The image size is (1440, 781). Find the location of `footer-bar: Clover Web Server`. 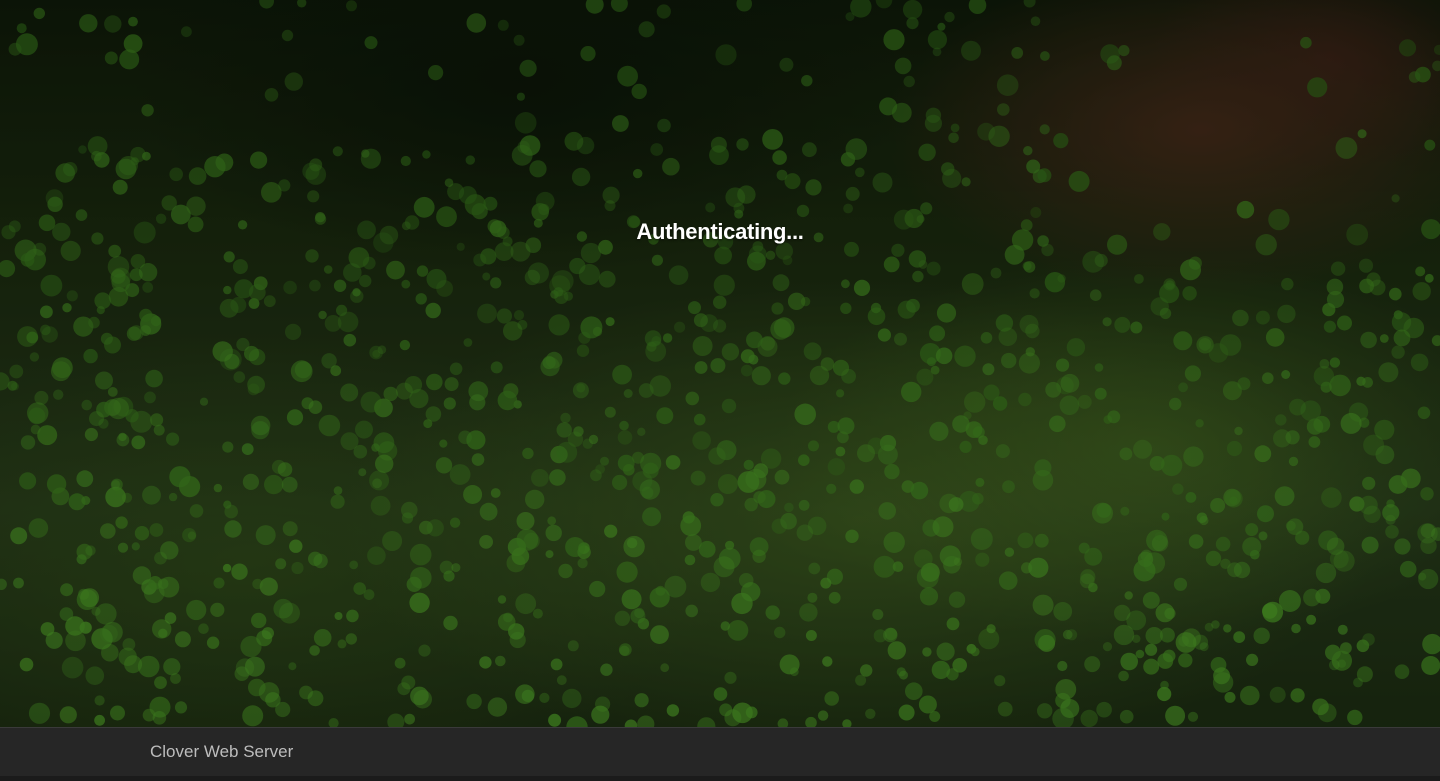

footer-bar: Clover Web Server is located at coordinates (720, 752).